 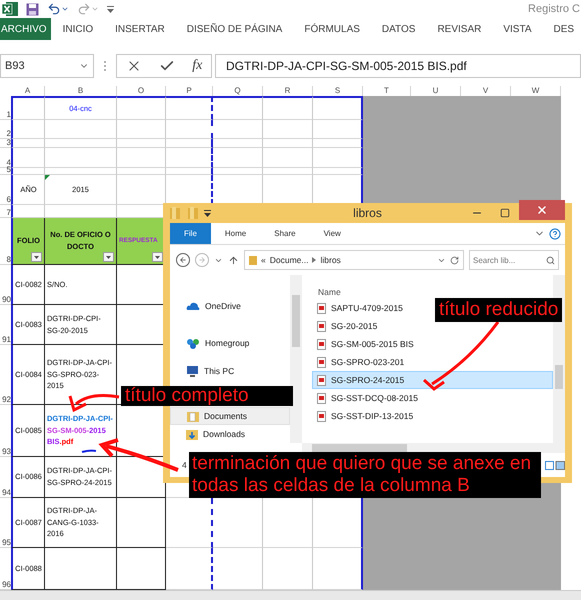 What do you see at coordinates (365, 475) in the screenshot?
I see `annotation-tooltip: terminación que quiero que se anexe en todas las celdas de la columna B` at bounding box center [365, 475].